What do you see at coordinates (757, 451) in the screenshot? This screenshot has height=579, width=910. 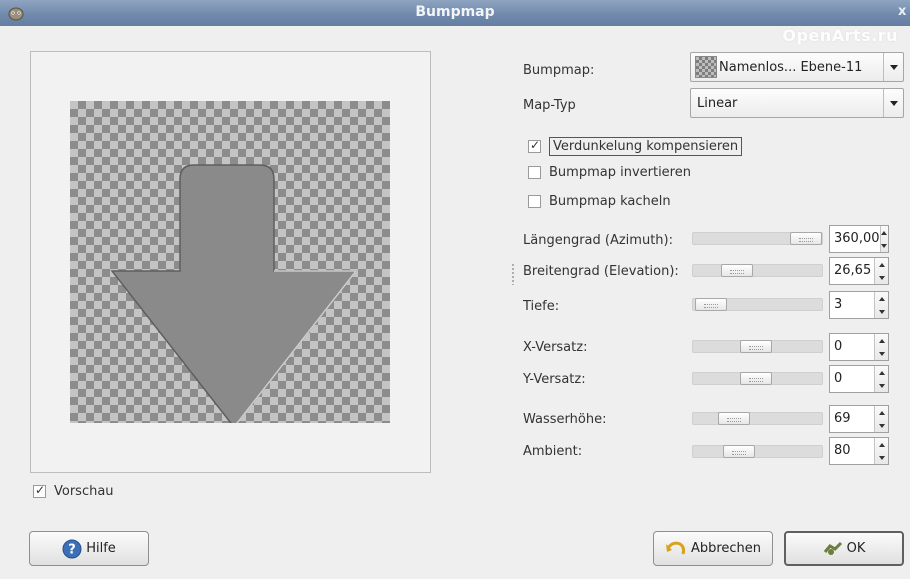 I see `slider-ambient` at bounding box center [757, 451].